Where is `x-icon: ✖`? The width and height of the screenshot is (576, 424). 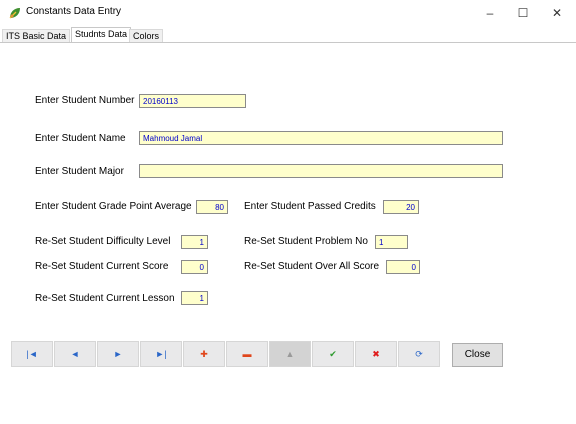 x-icon: ✖ is located at coordinates (376, 353).